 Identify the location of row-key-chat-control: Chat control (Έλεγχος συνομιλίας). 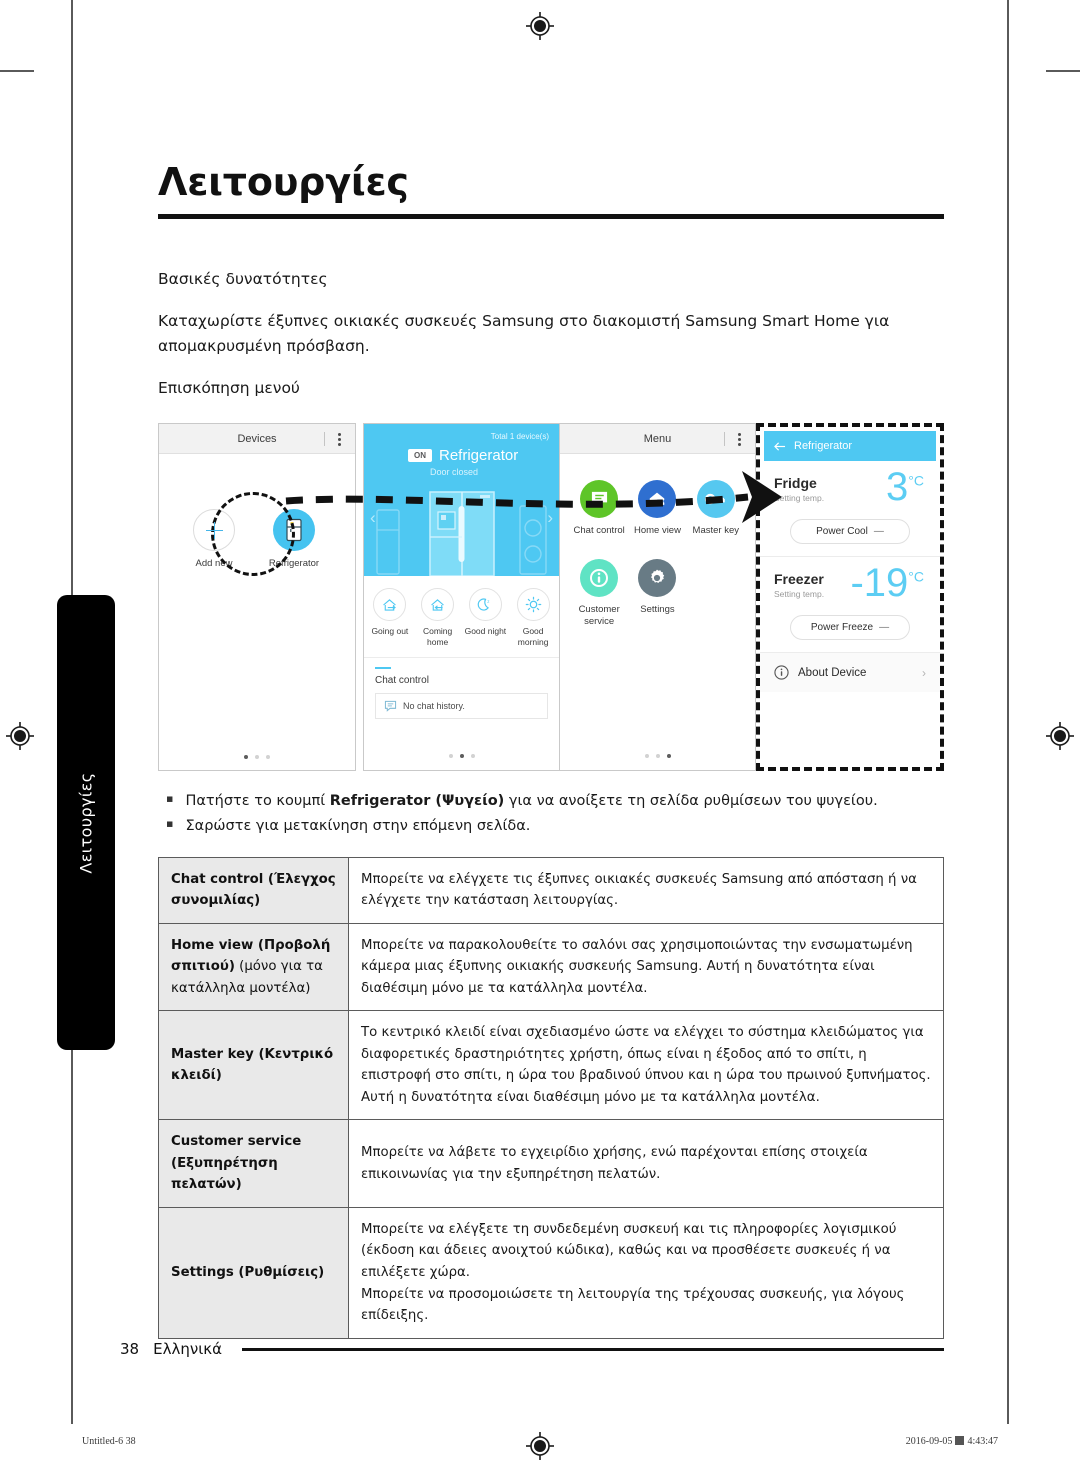
(253, 890).